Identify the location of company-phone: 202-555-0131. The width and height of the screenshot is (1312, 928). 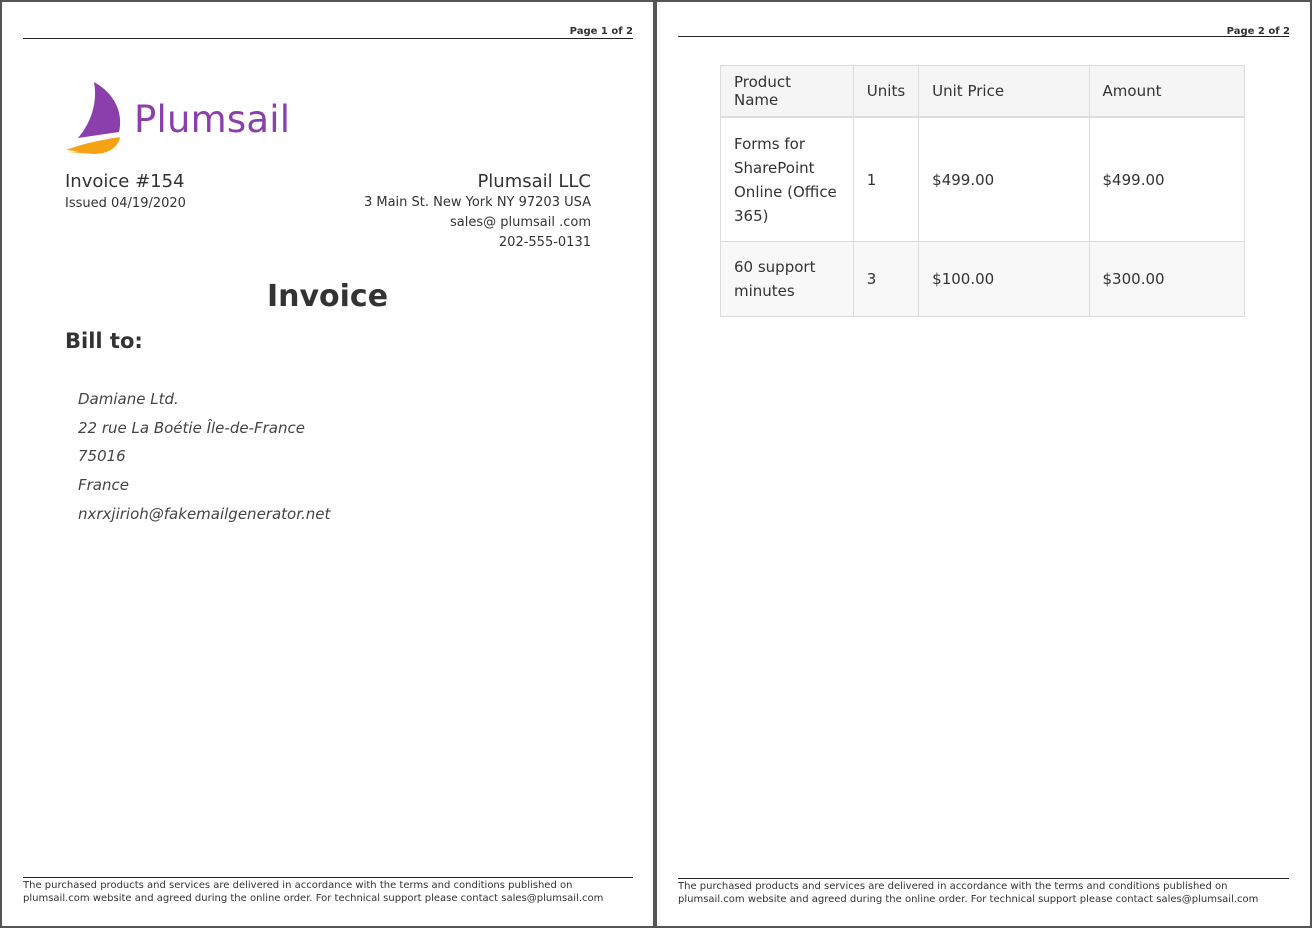
(544, 242).